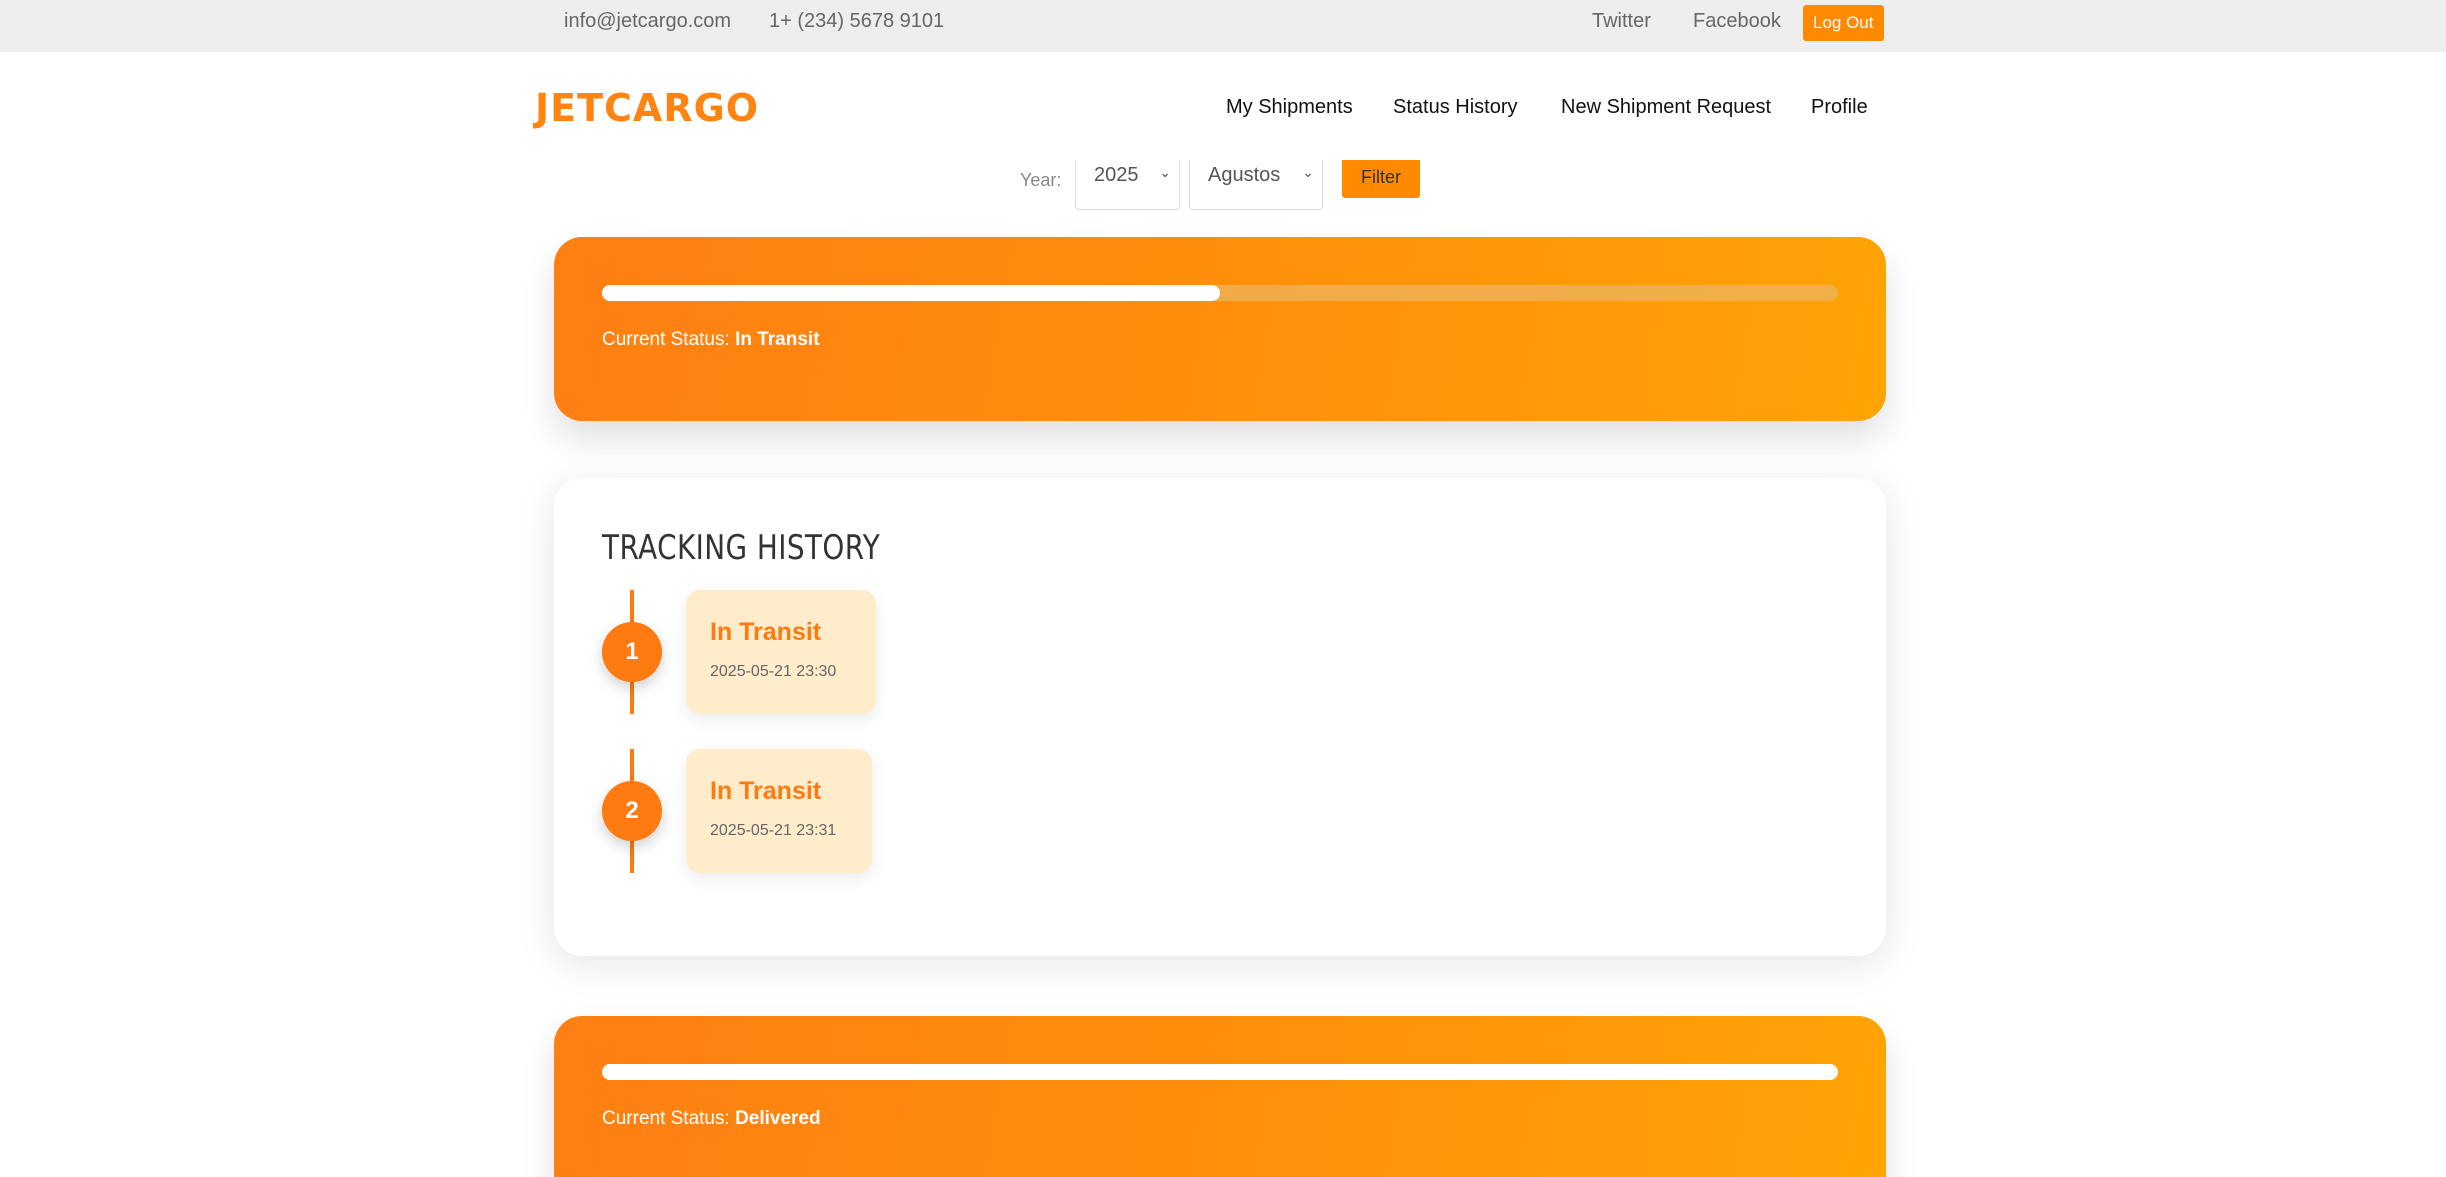  Describe the element at coordinates (856, 21) in the screenshot. I see `contact-phone: 1+ (234) 5678 9101` at that location.